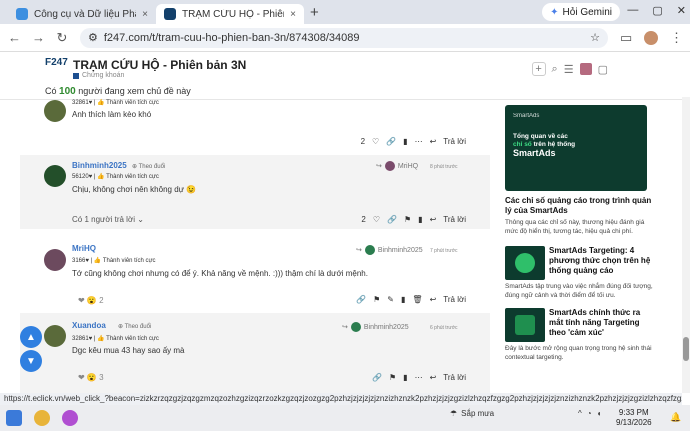 This screenshot has width=690, height=431. I want to click on weather-widget: ☂ Sắp mưa, so click(472, 413).